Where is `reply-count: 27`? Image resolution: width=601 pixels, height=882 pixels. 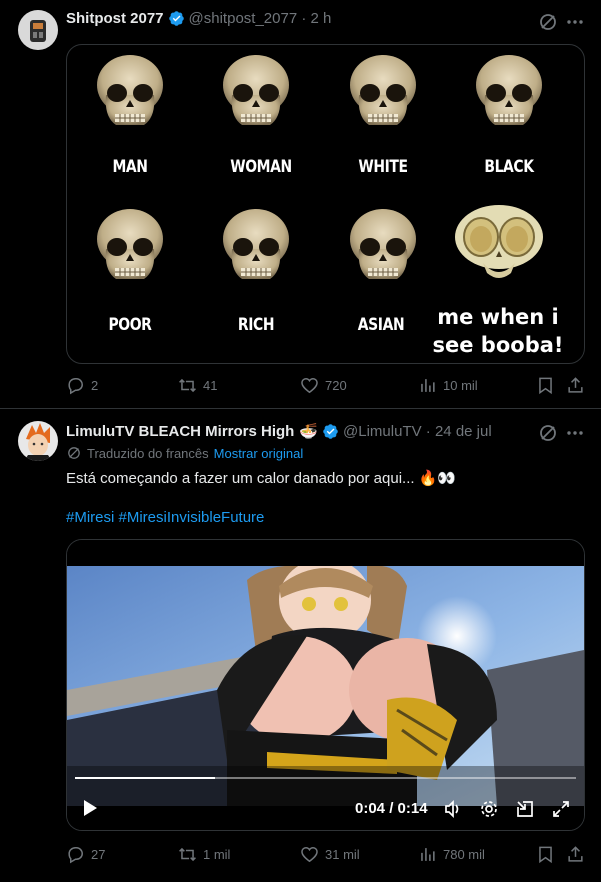 reply-count: 27 is located at coordinates (98, 854).